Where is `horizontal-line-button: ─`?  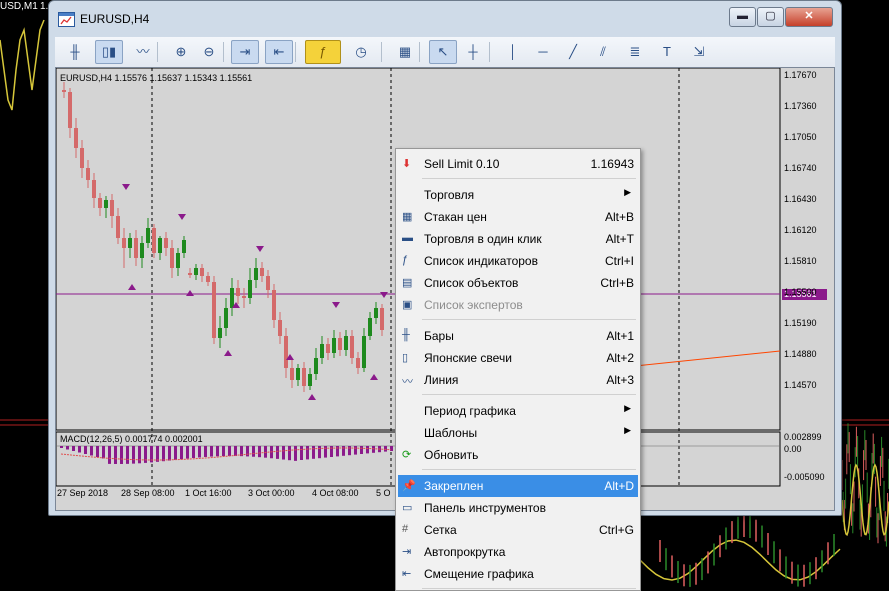
horizontal-line-button: ─ is located at coordinates (543, 52).